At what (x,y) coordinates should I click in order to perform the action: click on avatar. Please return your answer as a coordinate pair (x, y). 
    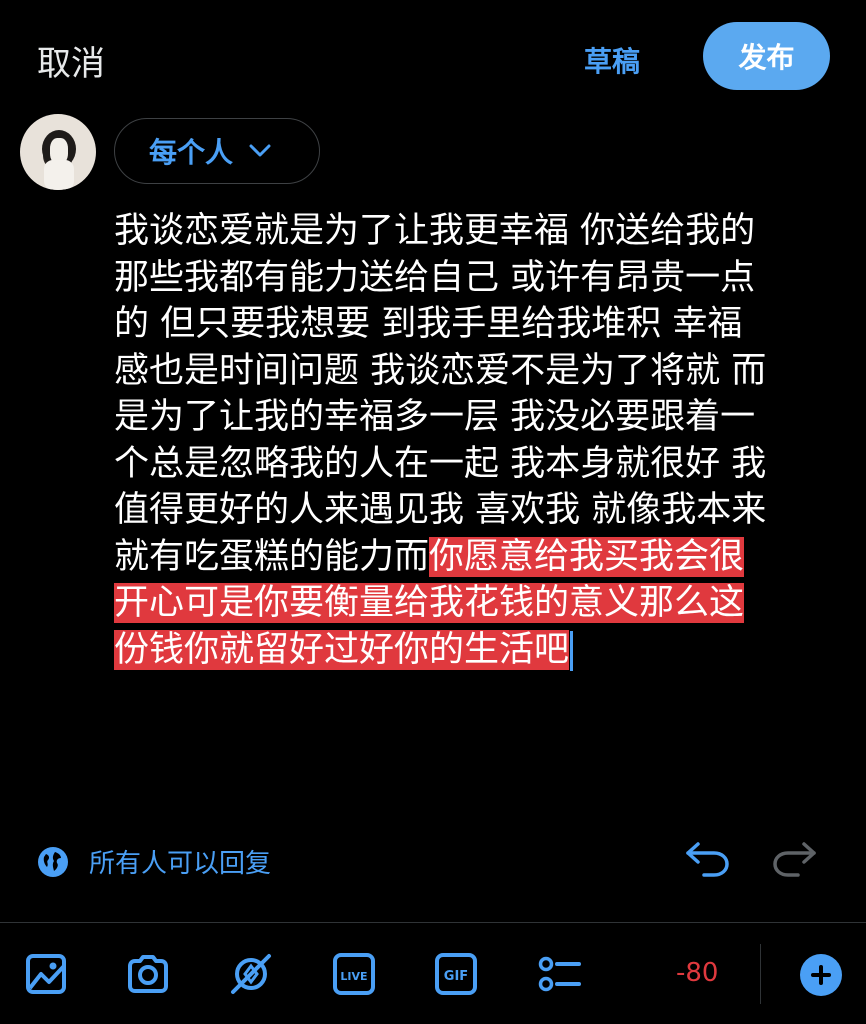
    Looking at the image, I should click on (58, 152).